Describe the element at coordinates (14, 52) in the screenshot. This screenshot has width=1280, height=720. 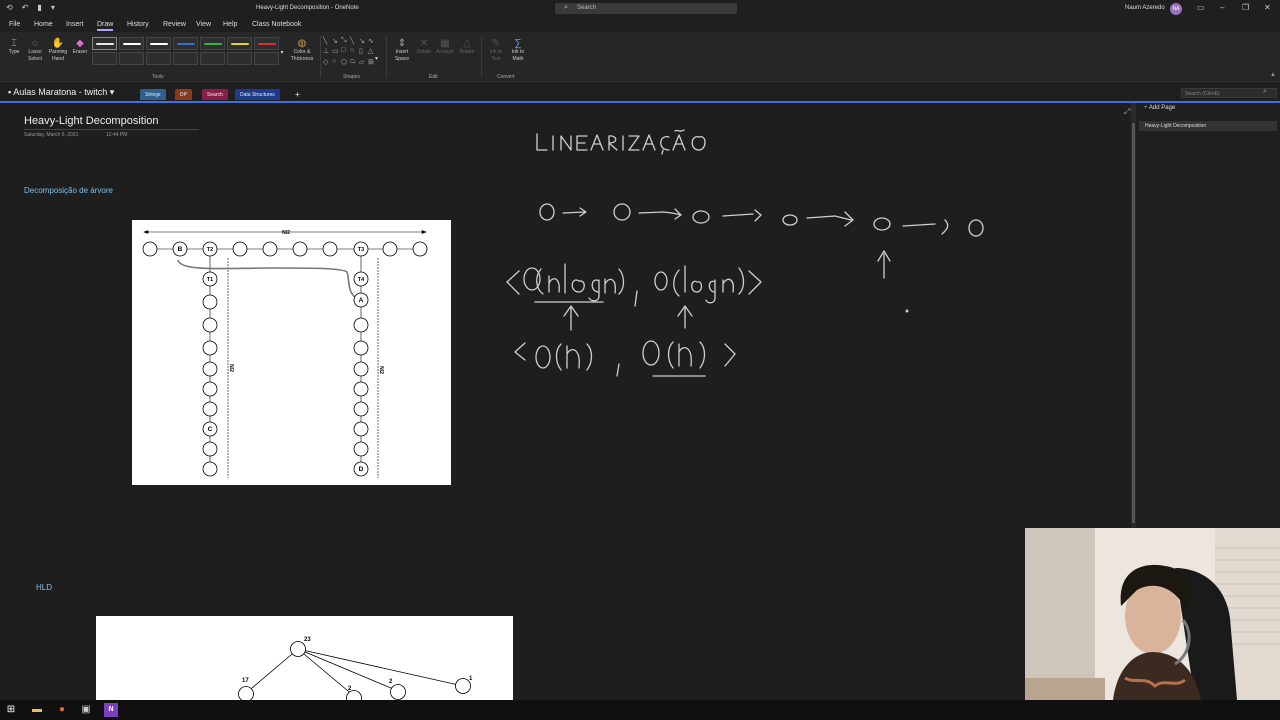
I see `type-label: Type` at that location.